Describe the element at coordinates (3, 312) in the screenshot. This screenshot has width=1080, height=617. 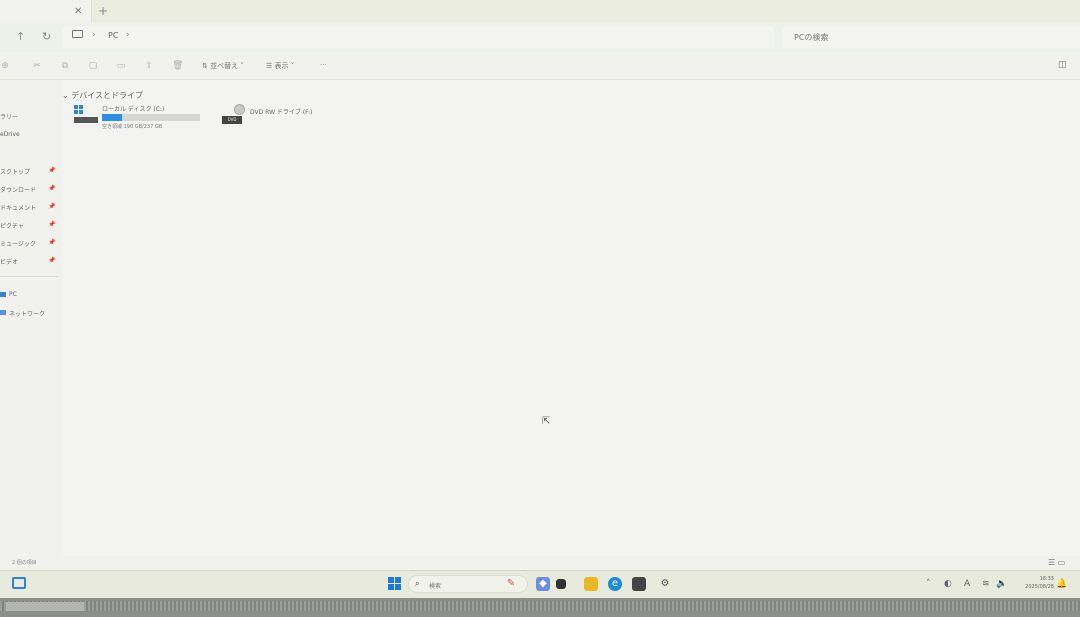
I see `network-icon` at that location.